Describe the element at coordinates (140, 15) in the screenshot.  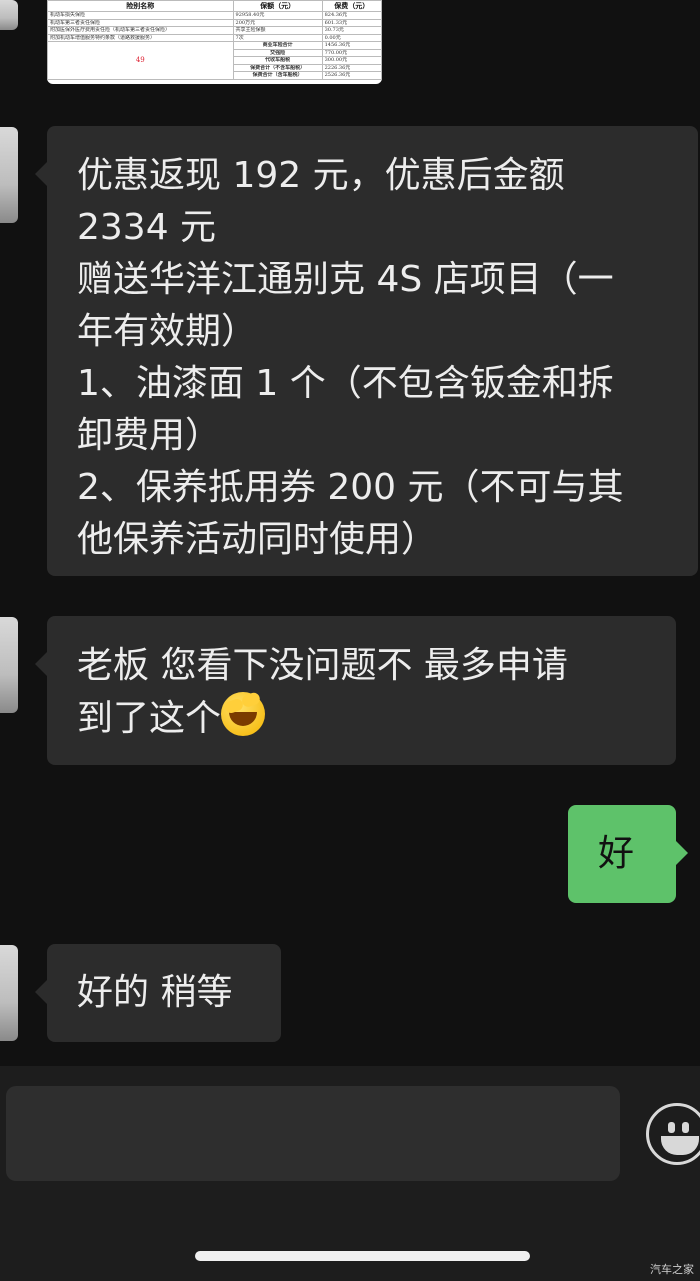
I see `table-cell: 机动车损失保险` at that location.